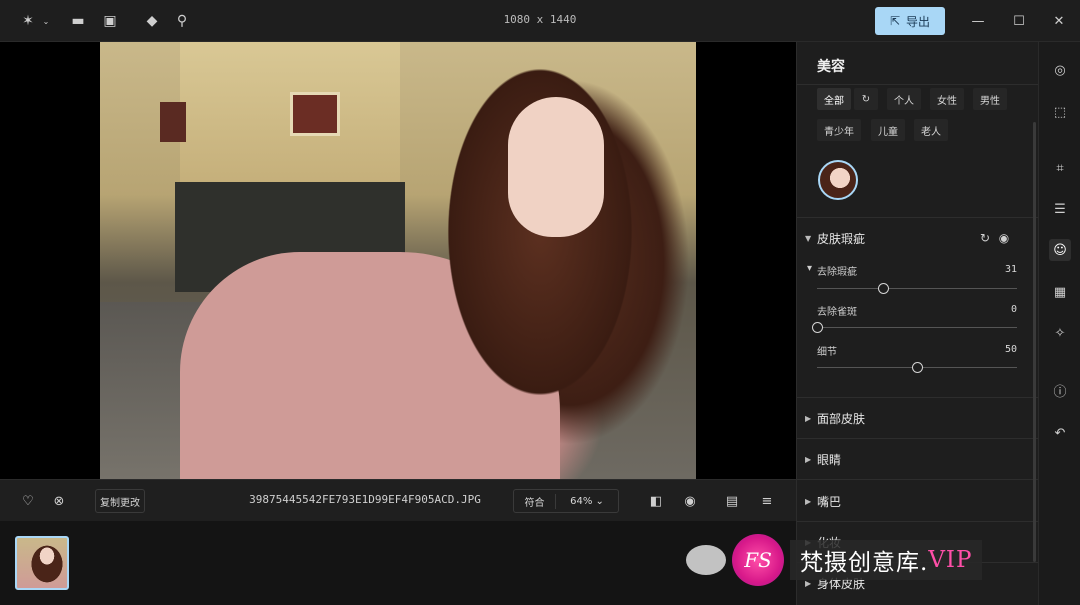 The width and height of the screenshot is (1080, 605). I want to click on filter-chip-male: 男性, so click(990, 99).